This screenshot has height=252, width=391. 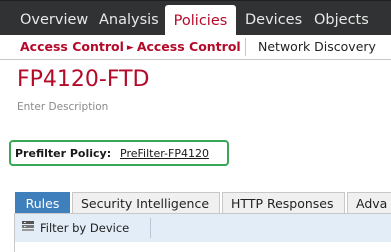 What do you see at coordinates (202, 247) in the screenshot?
I see `rules-table-area` at bounding box center [202, 247].